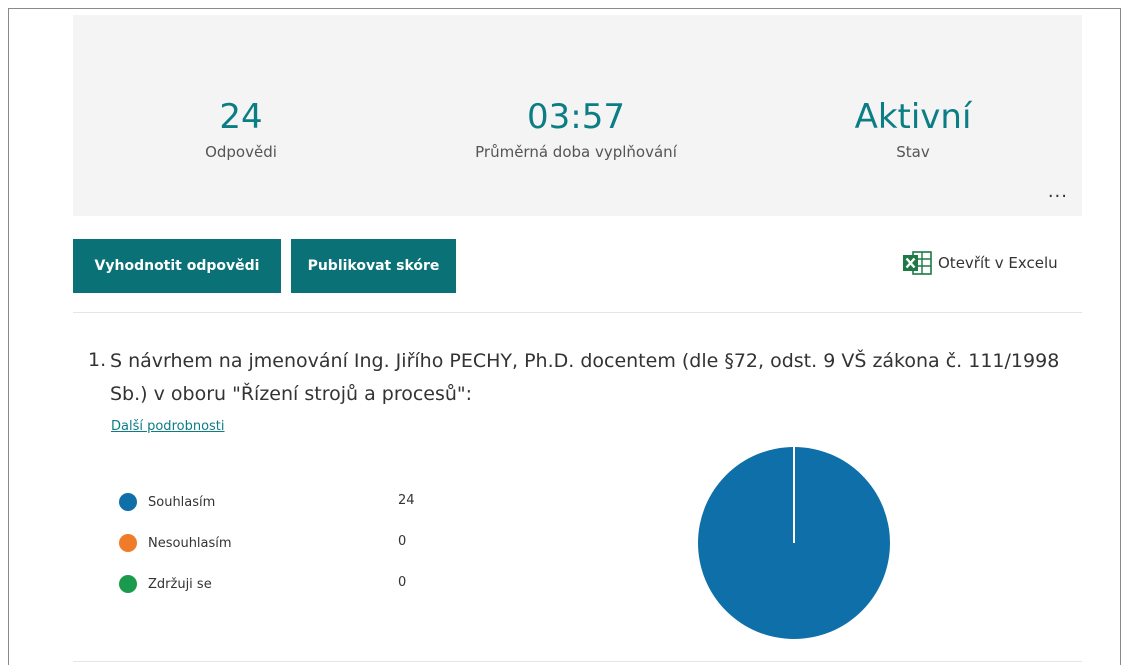 The height and width of the screenshot is (665, 1122). I want to click on stat-responses: 24 Odpovědi, so click(241, 129).